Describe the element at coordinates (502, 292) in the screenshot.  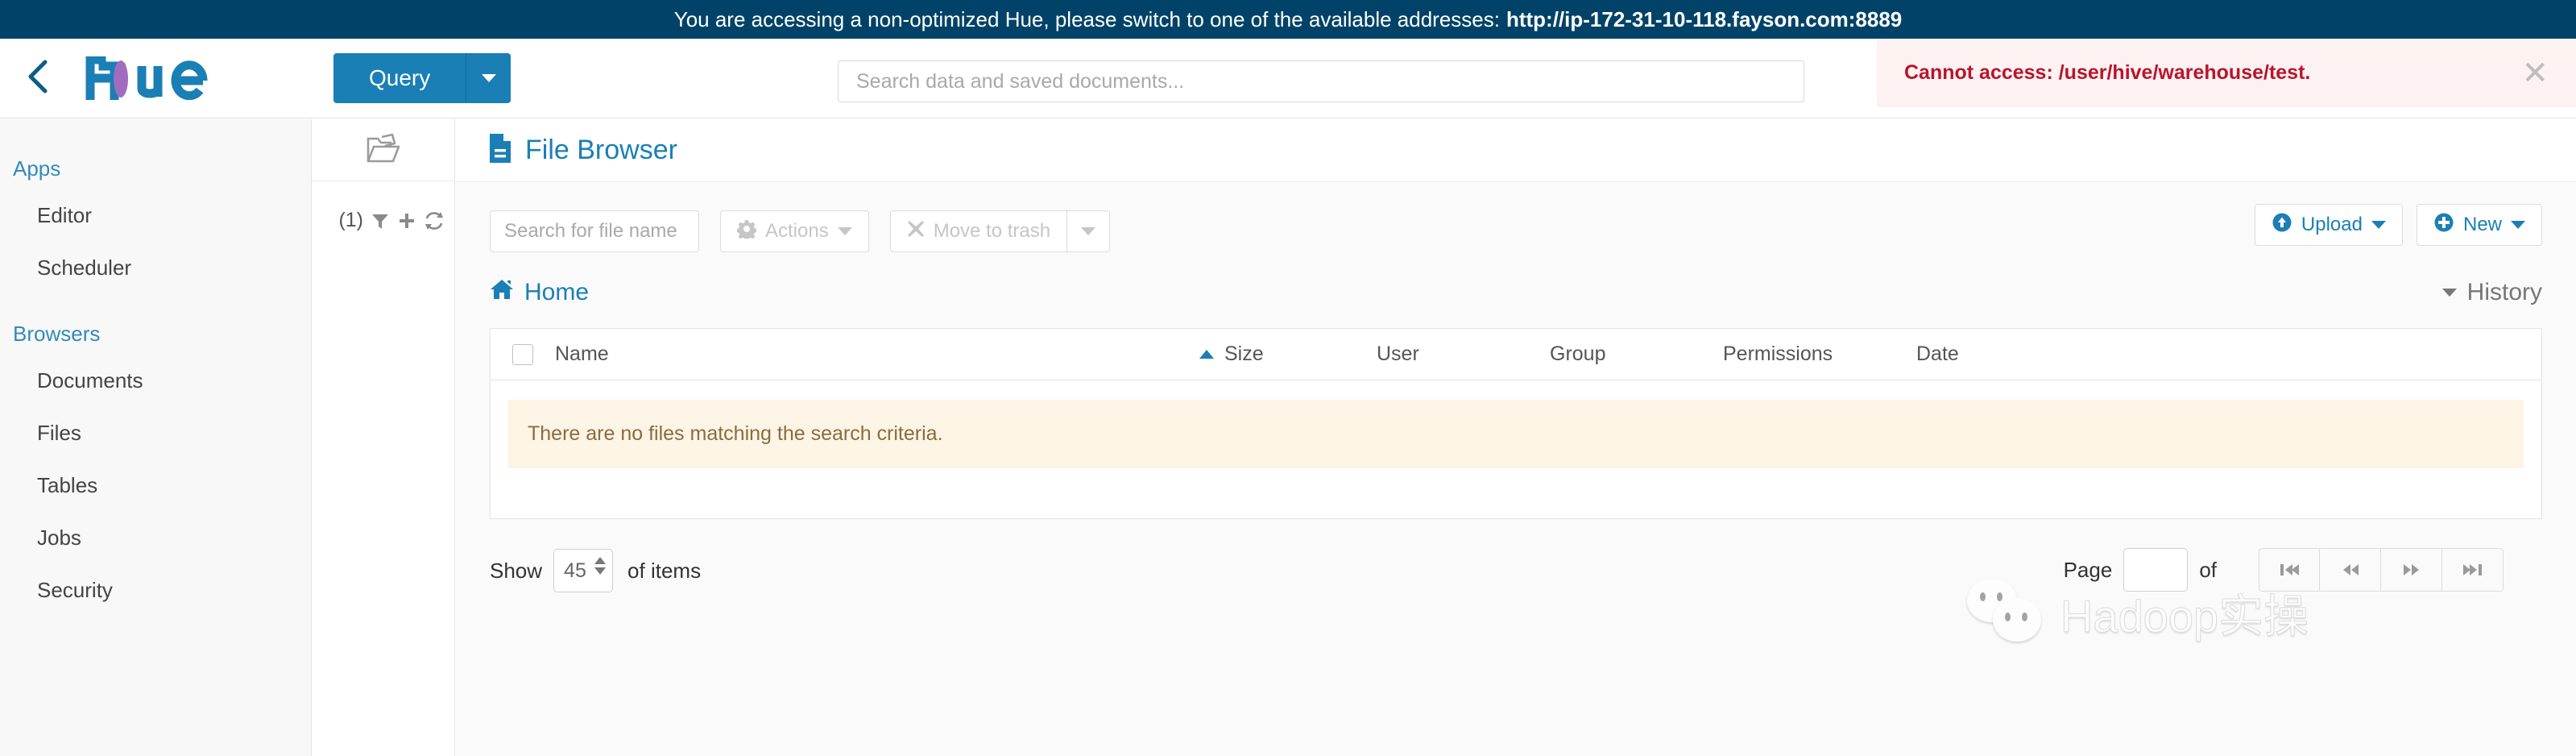
I see `home-icon` at that location.